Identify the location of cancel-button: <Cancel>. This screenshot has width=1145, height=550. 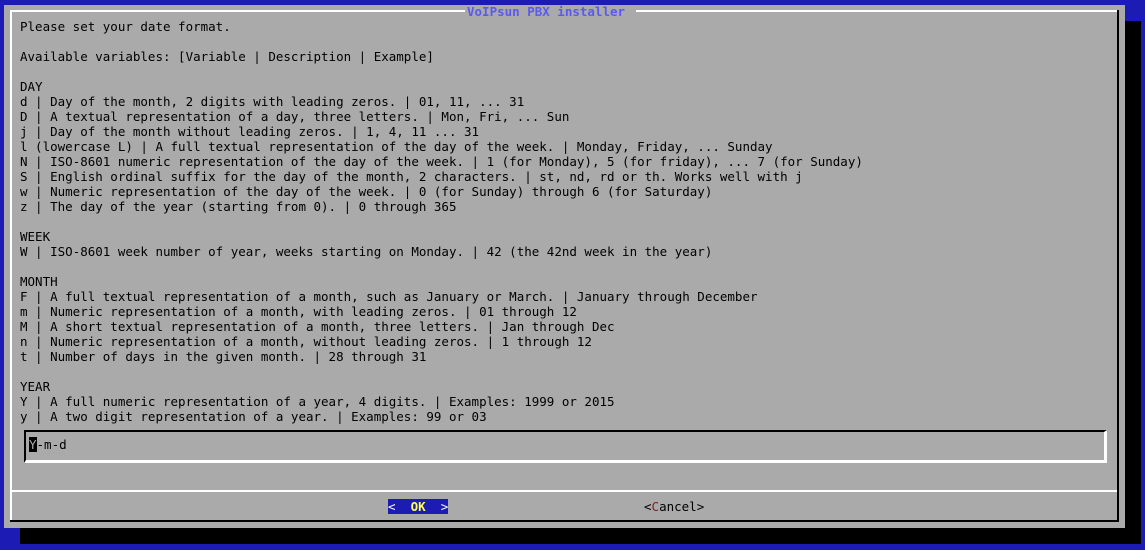
(674, 506).